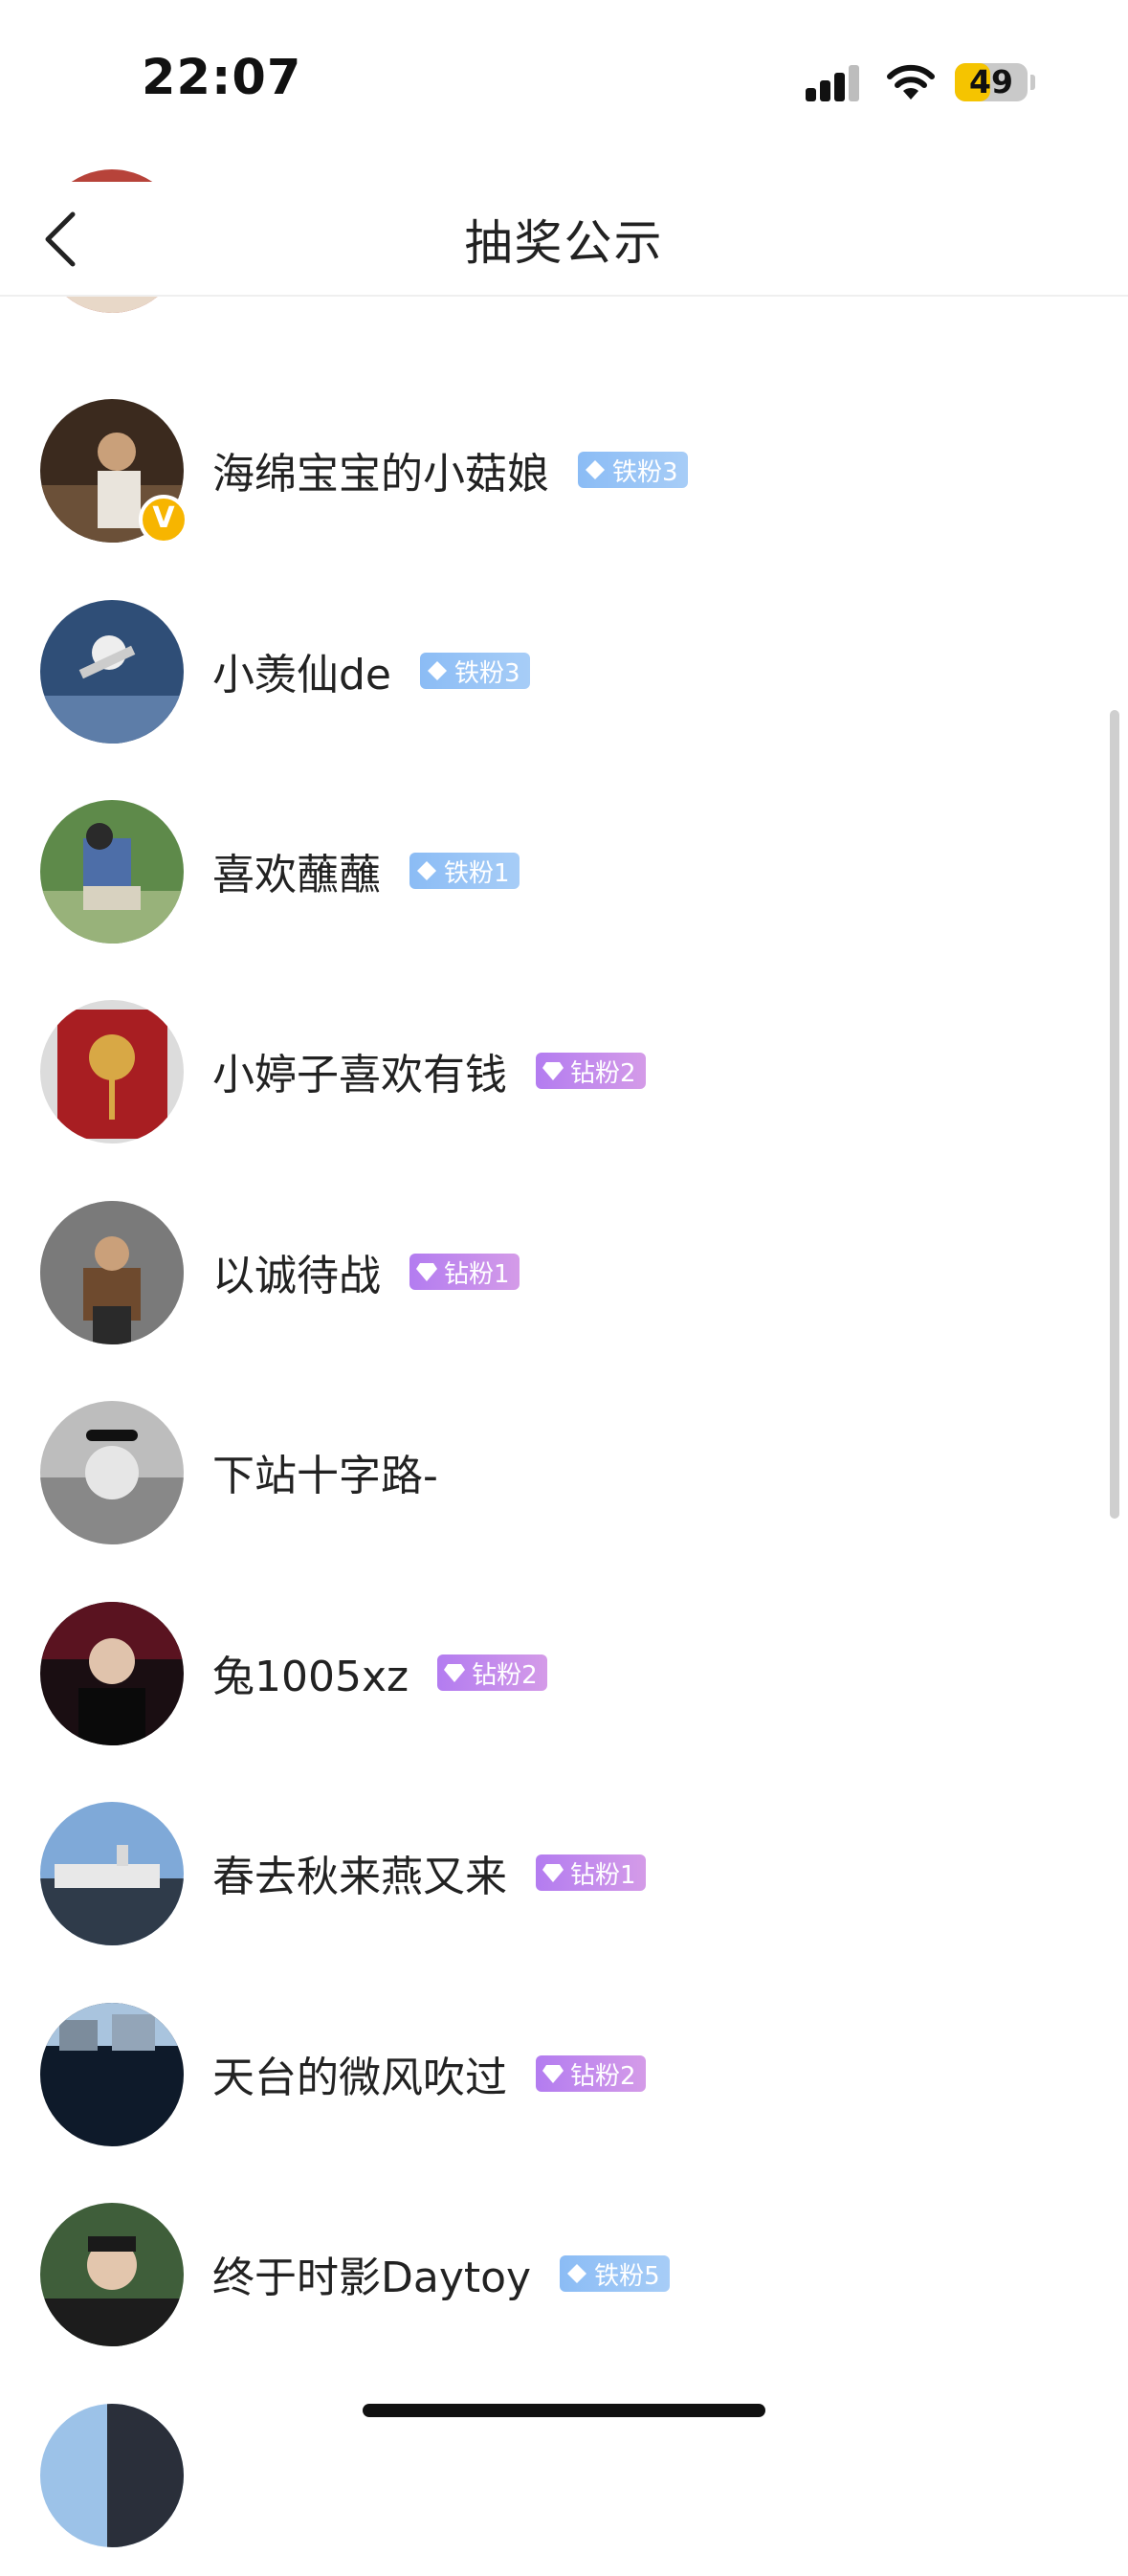  I want to click on list-item: 春去秋来燕又来 钻粉1, so click(564, 1873).